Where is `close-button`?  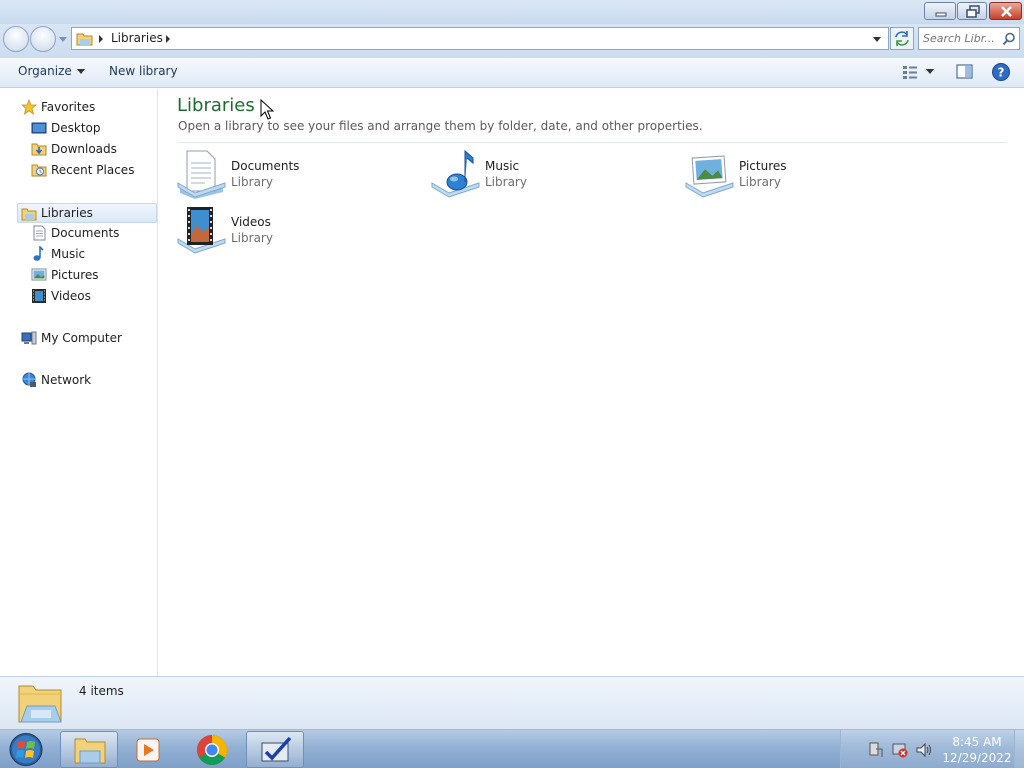
close-button is located at coordinates (1005, 11).